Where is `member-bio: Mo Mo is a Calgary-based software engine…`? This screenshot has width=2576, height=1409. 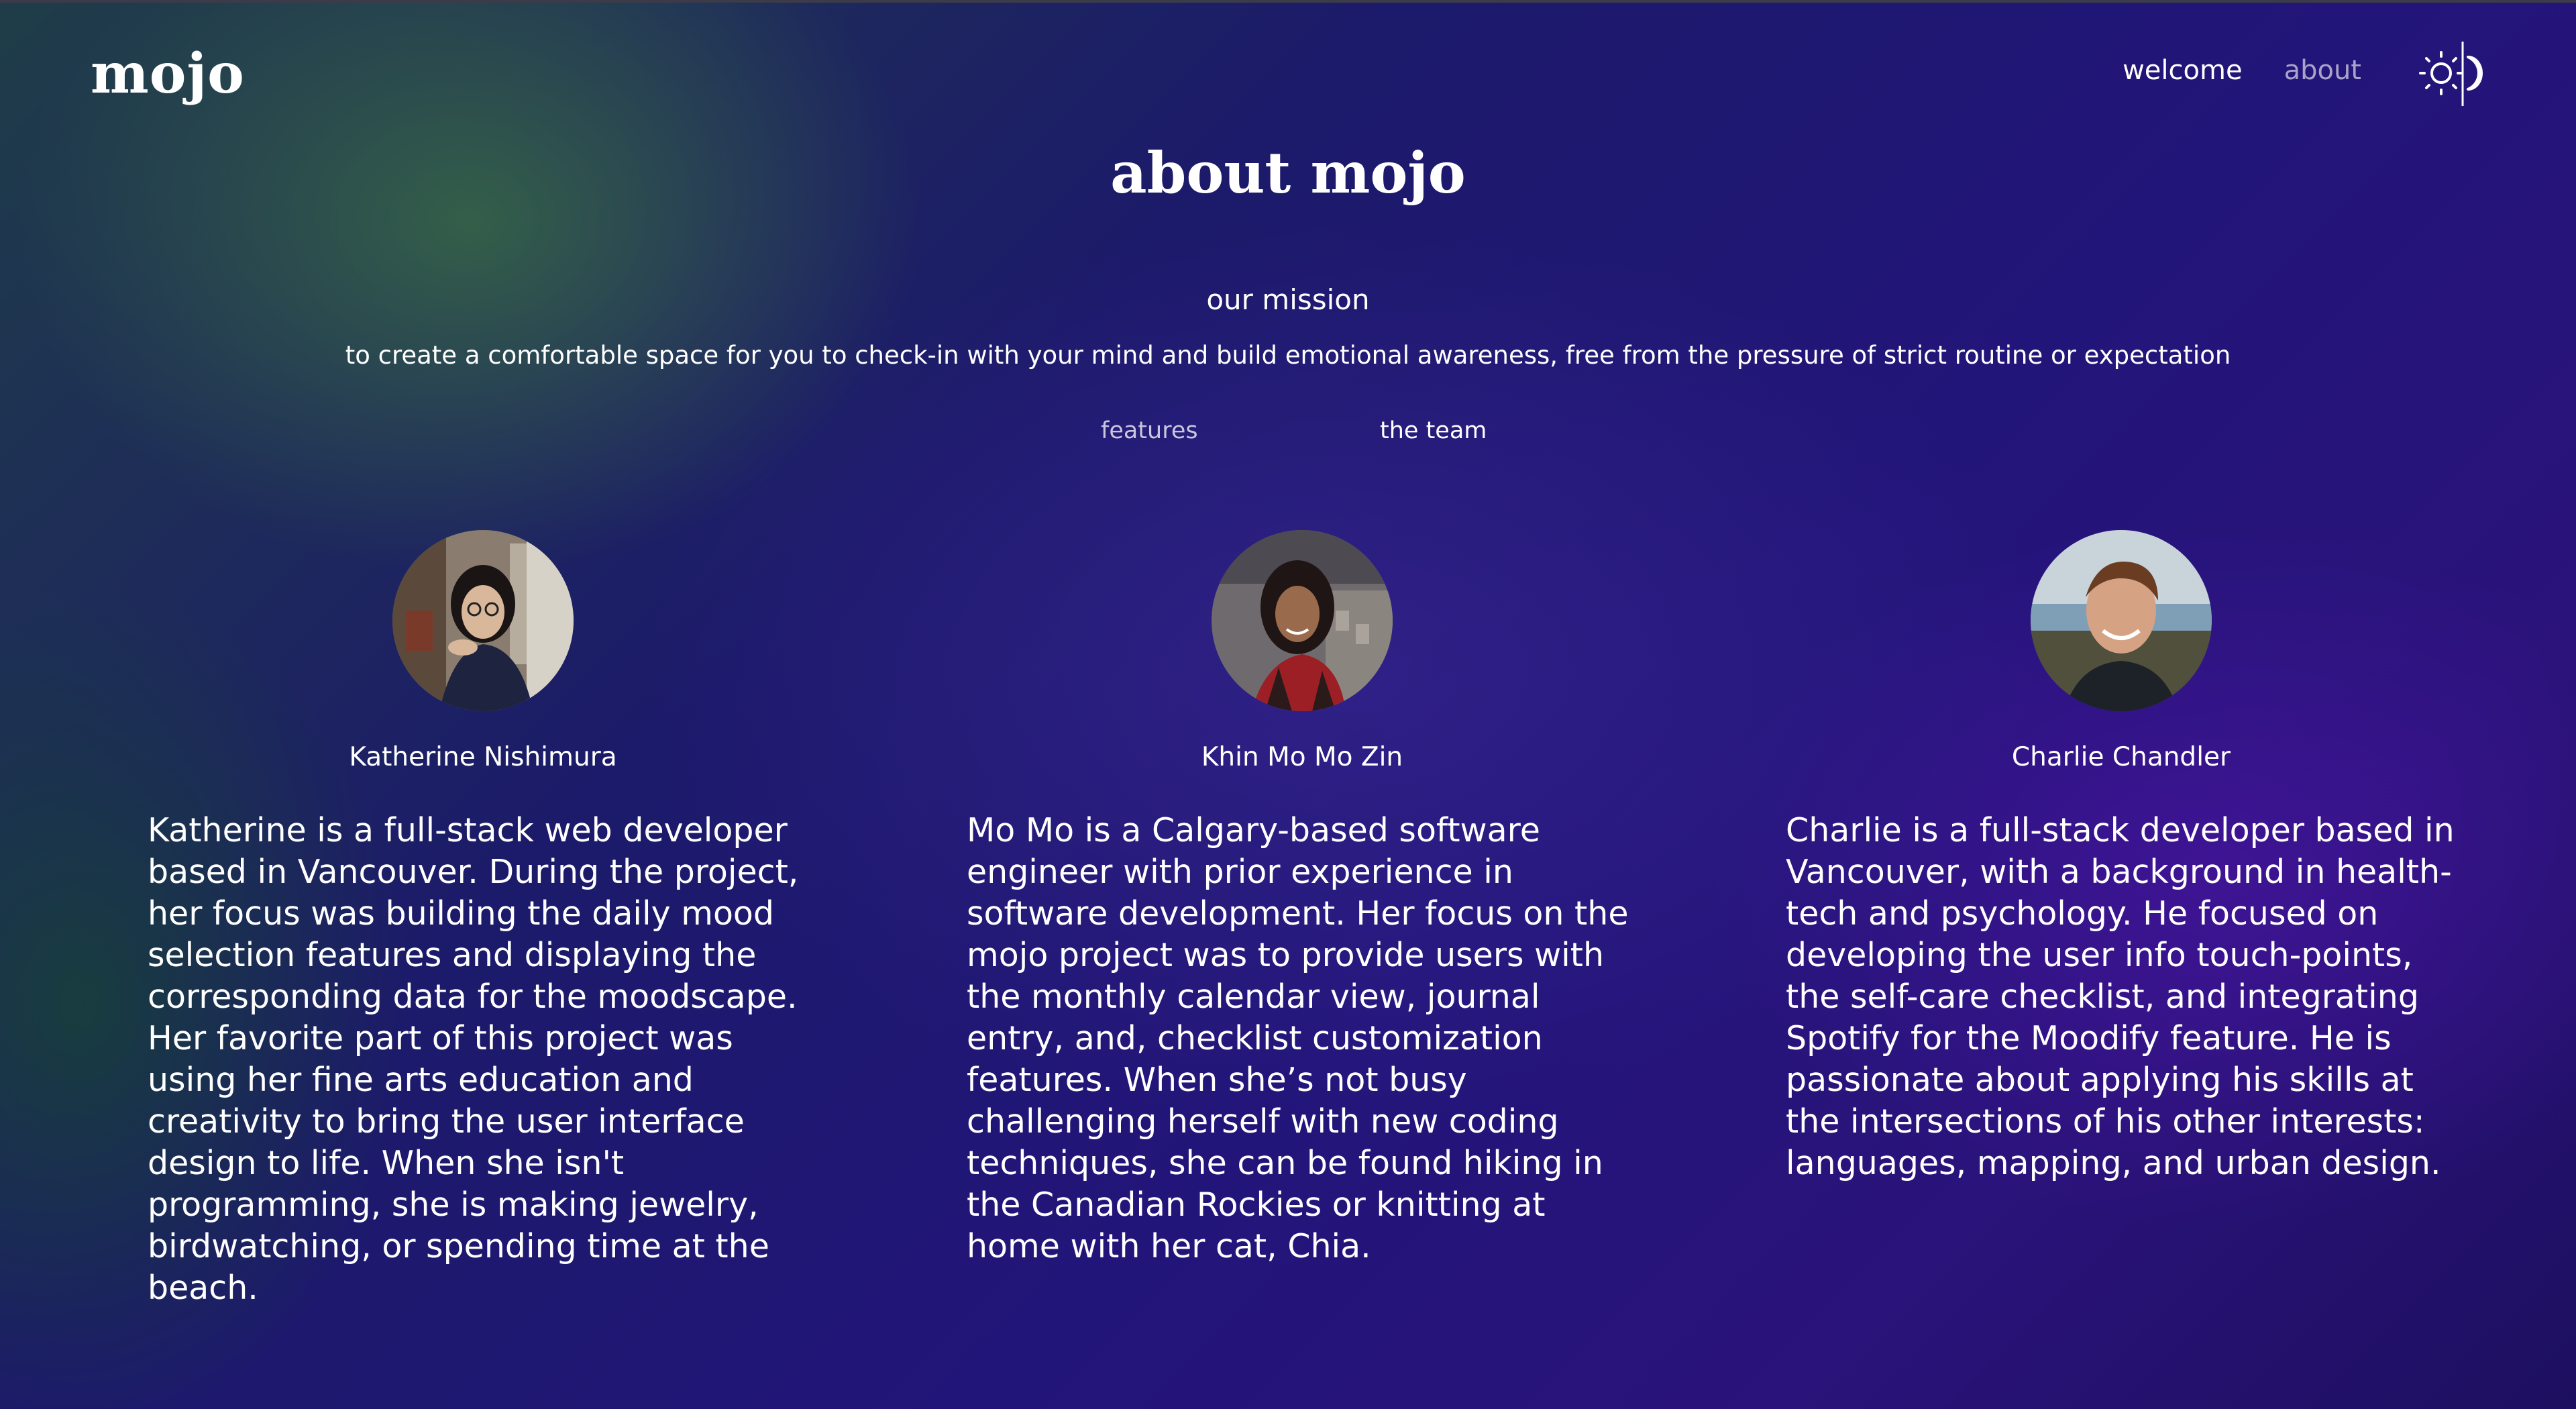 member-bio: Mo Mo is a Calgary-based software engine… is located at coordinates (1298, 1038).